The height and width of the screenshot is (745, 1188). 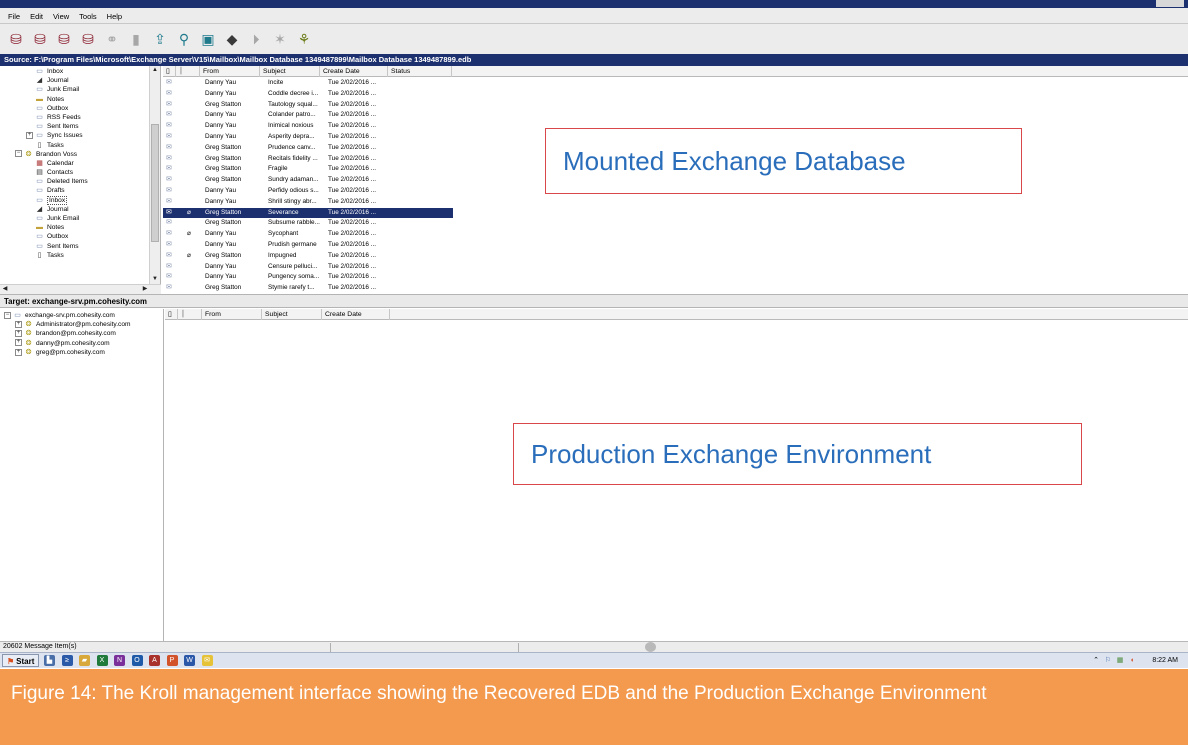 I want to click on source-tree-horizontal-scrollbar: ◀ ▶, so click(x=80, y=289).